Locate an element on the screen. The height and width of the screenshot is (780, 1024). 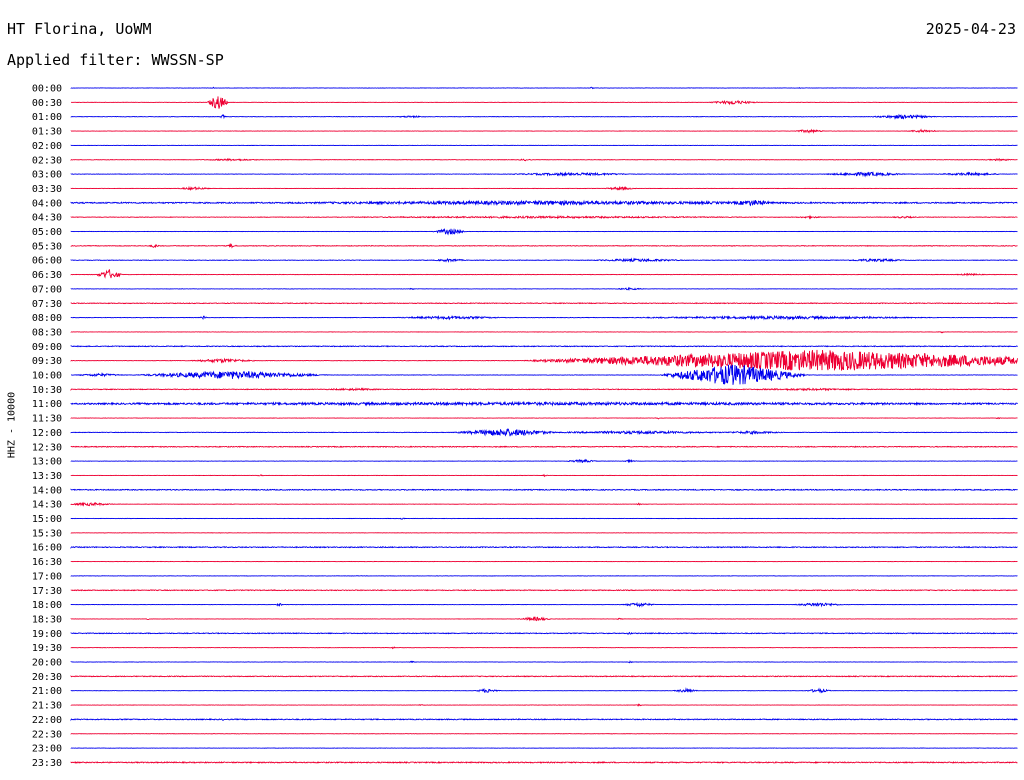
time-label: 13:30 is located at coordinates (47, 476).